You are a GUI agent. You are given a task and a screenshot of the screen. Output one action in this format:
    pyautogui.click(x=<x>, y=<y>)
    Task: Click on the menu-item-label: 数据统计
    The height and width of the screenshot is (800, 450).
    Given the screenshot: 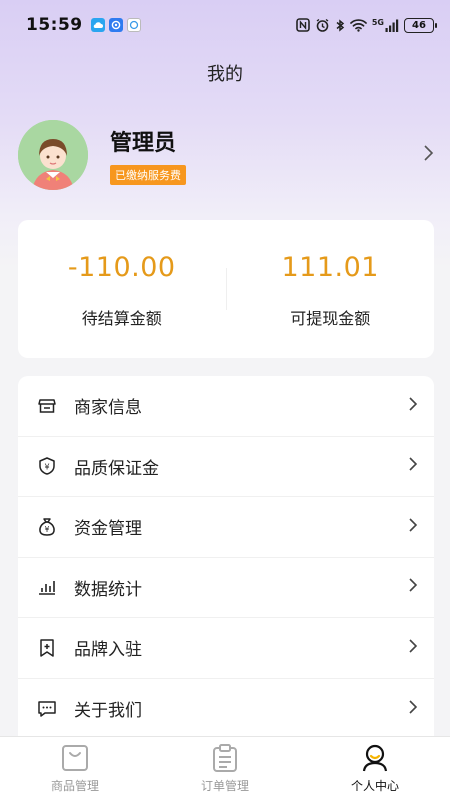 What is the action you would take?
    pyautogui.click(x=108, y=589)
    